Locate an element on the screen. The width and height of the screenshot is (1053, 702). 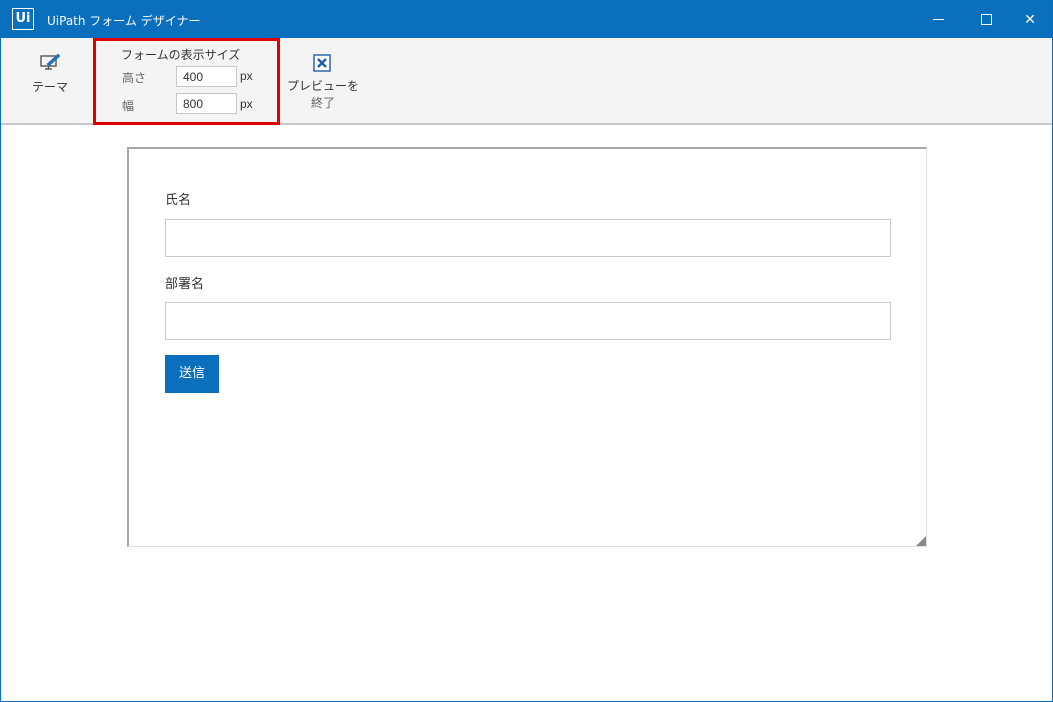
name-field-label: 氏名 is located at coordinates (178, 200).